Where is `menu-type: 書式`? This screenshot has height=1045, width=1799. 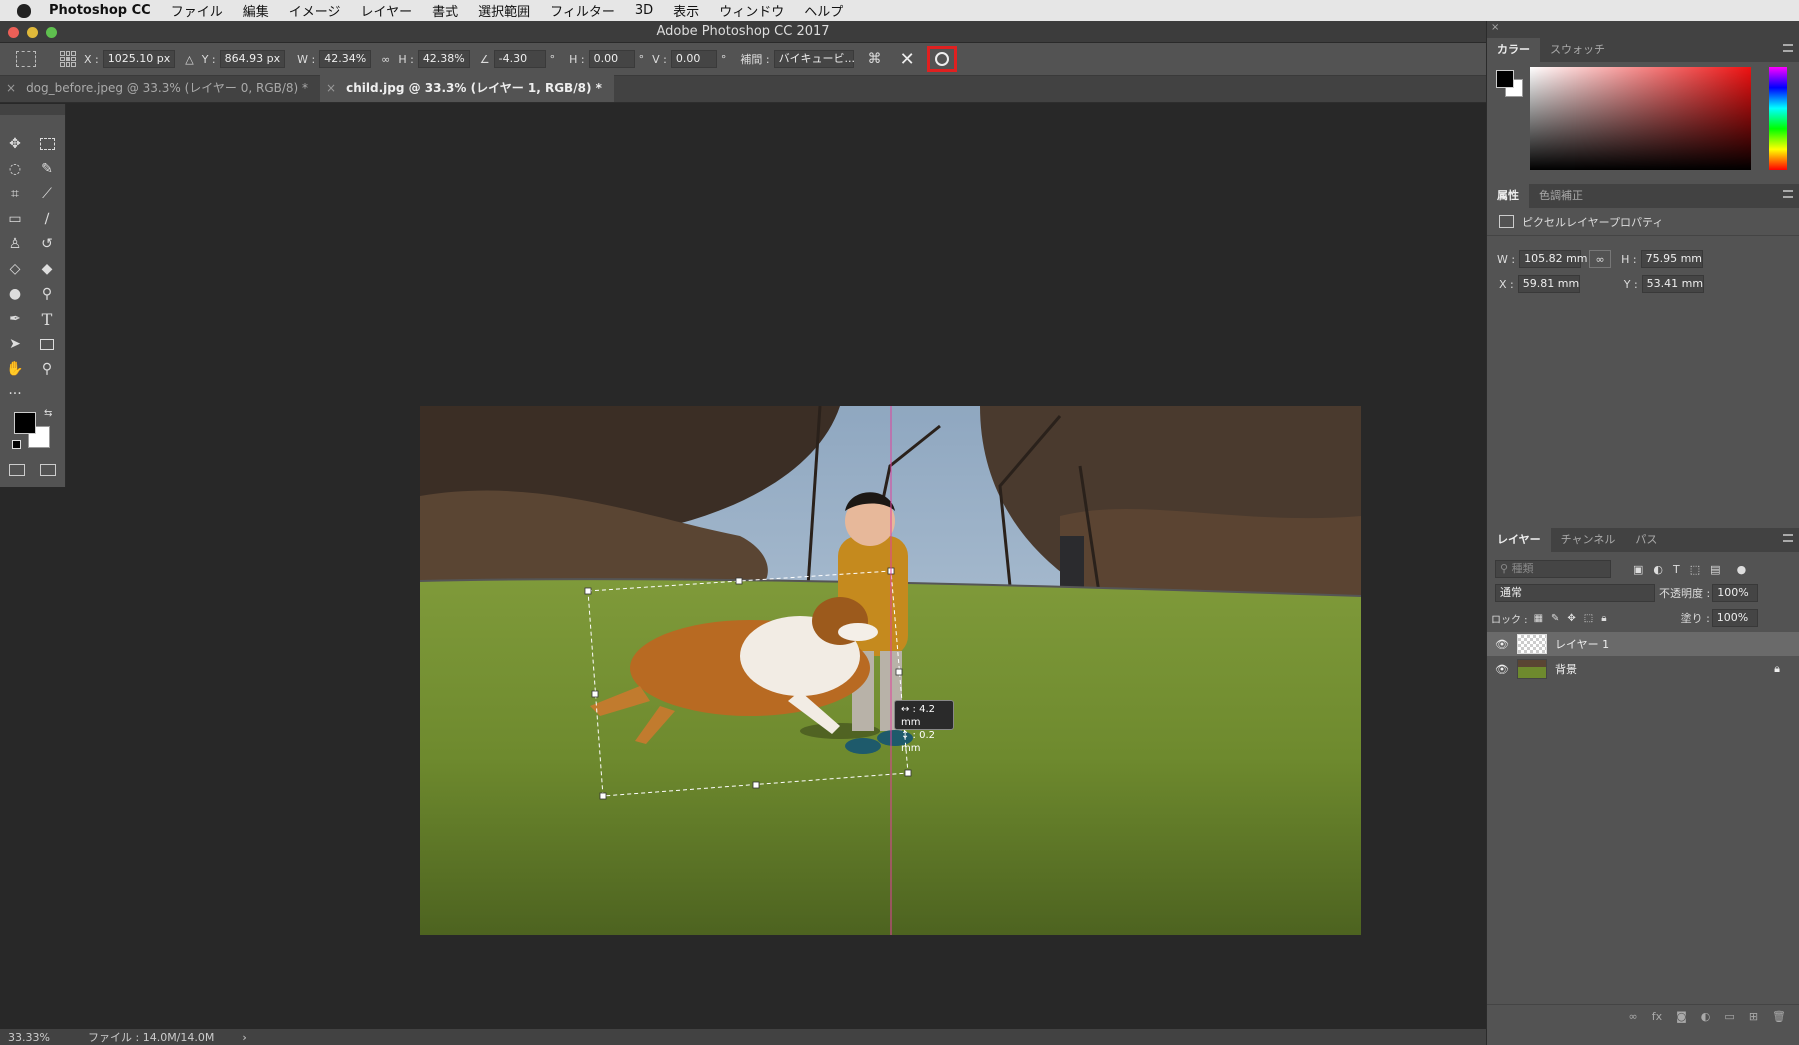 menu-type: 書式 is located at coordinates (445, 10).